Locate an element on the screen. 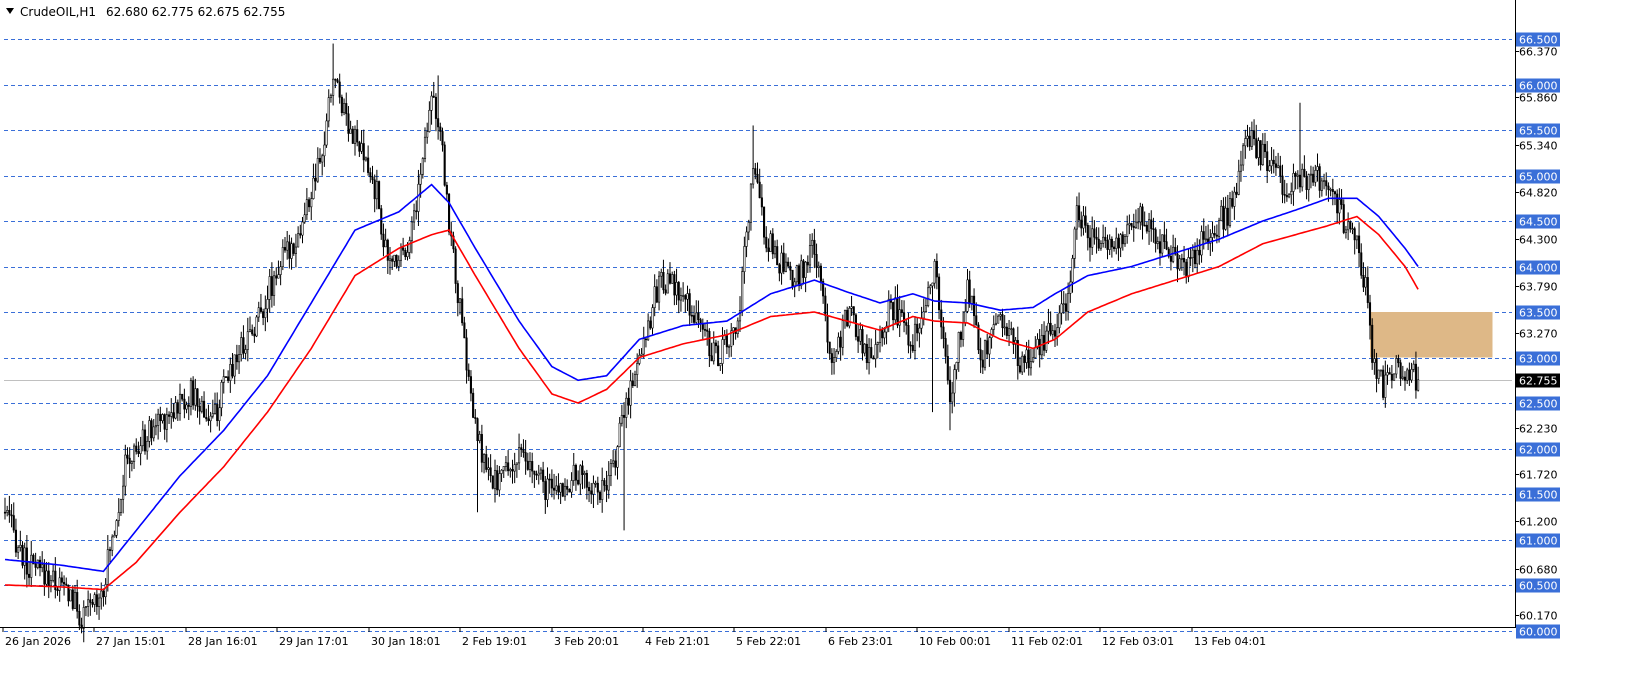  time-label: 6 Feb 23:01 is located at coordinates (860, 641).